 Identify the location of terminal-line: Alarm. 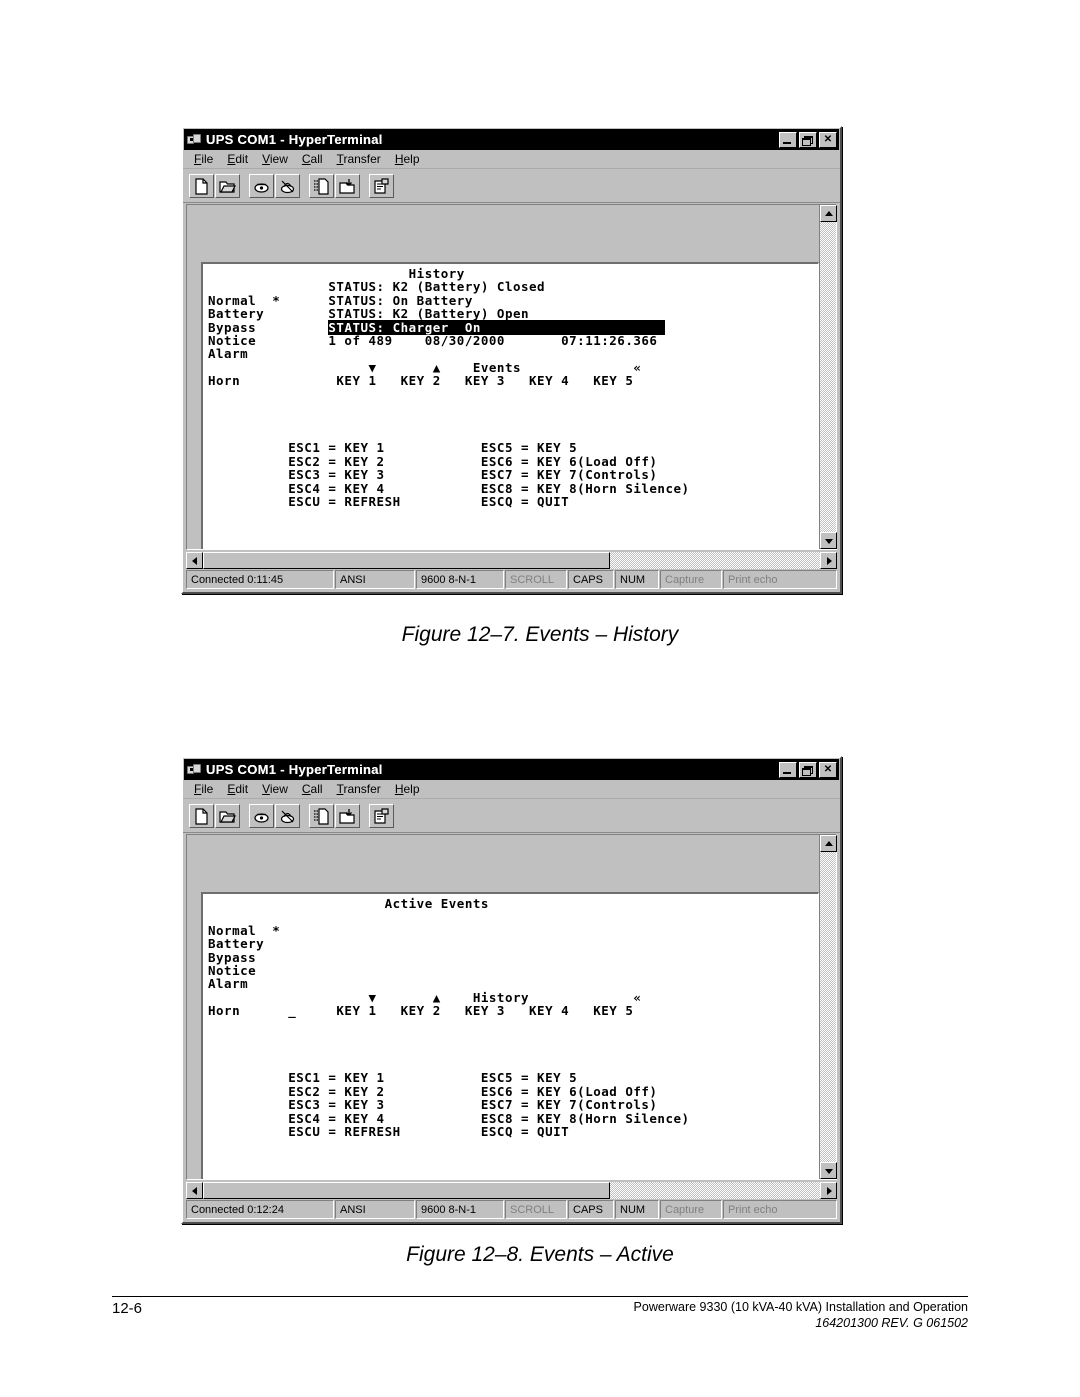
(228, 354).